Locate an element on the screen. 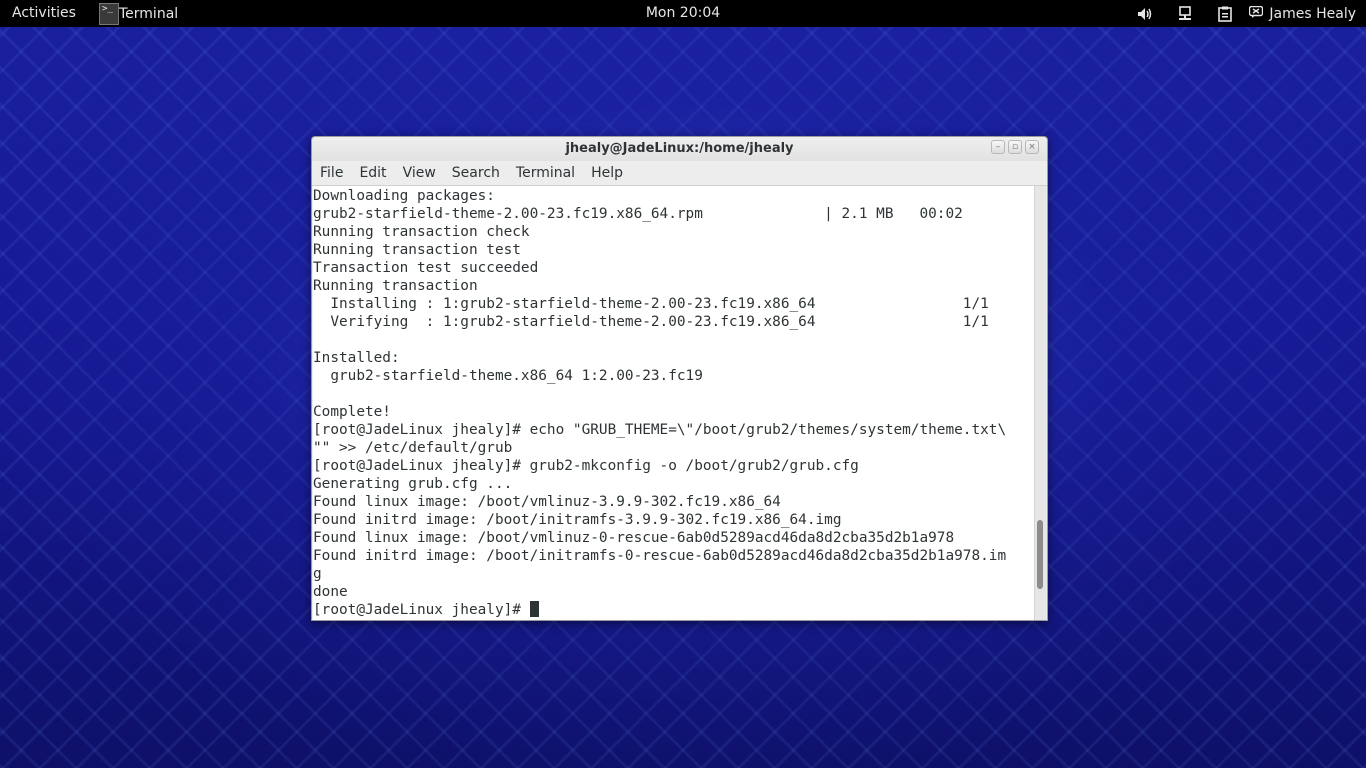 Image resolution: width=1366 pixels, height=768 pixels. menu-bar: File Edit View Search Terminal Help is located at coordinates (679, 173).